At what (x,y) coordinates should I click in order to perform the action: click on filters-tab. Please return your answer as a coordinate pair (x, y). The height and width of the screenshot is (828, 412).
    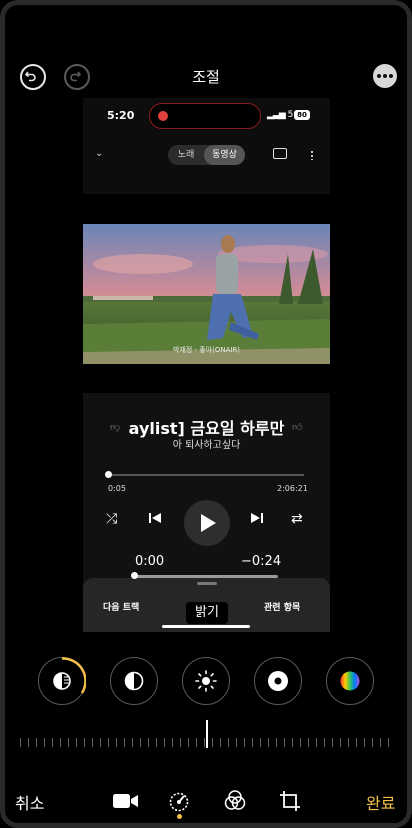
    Looking at the image, I should click on (235, 803).